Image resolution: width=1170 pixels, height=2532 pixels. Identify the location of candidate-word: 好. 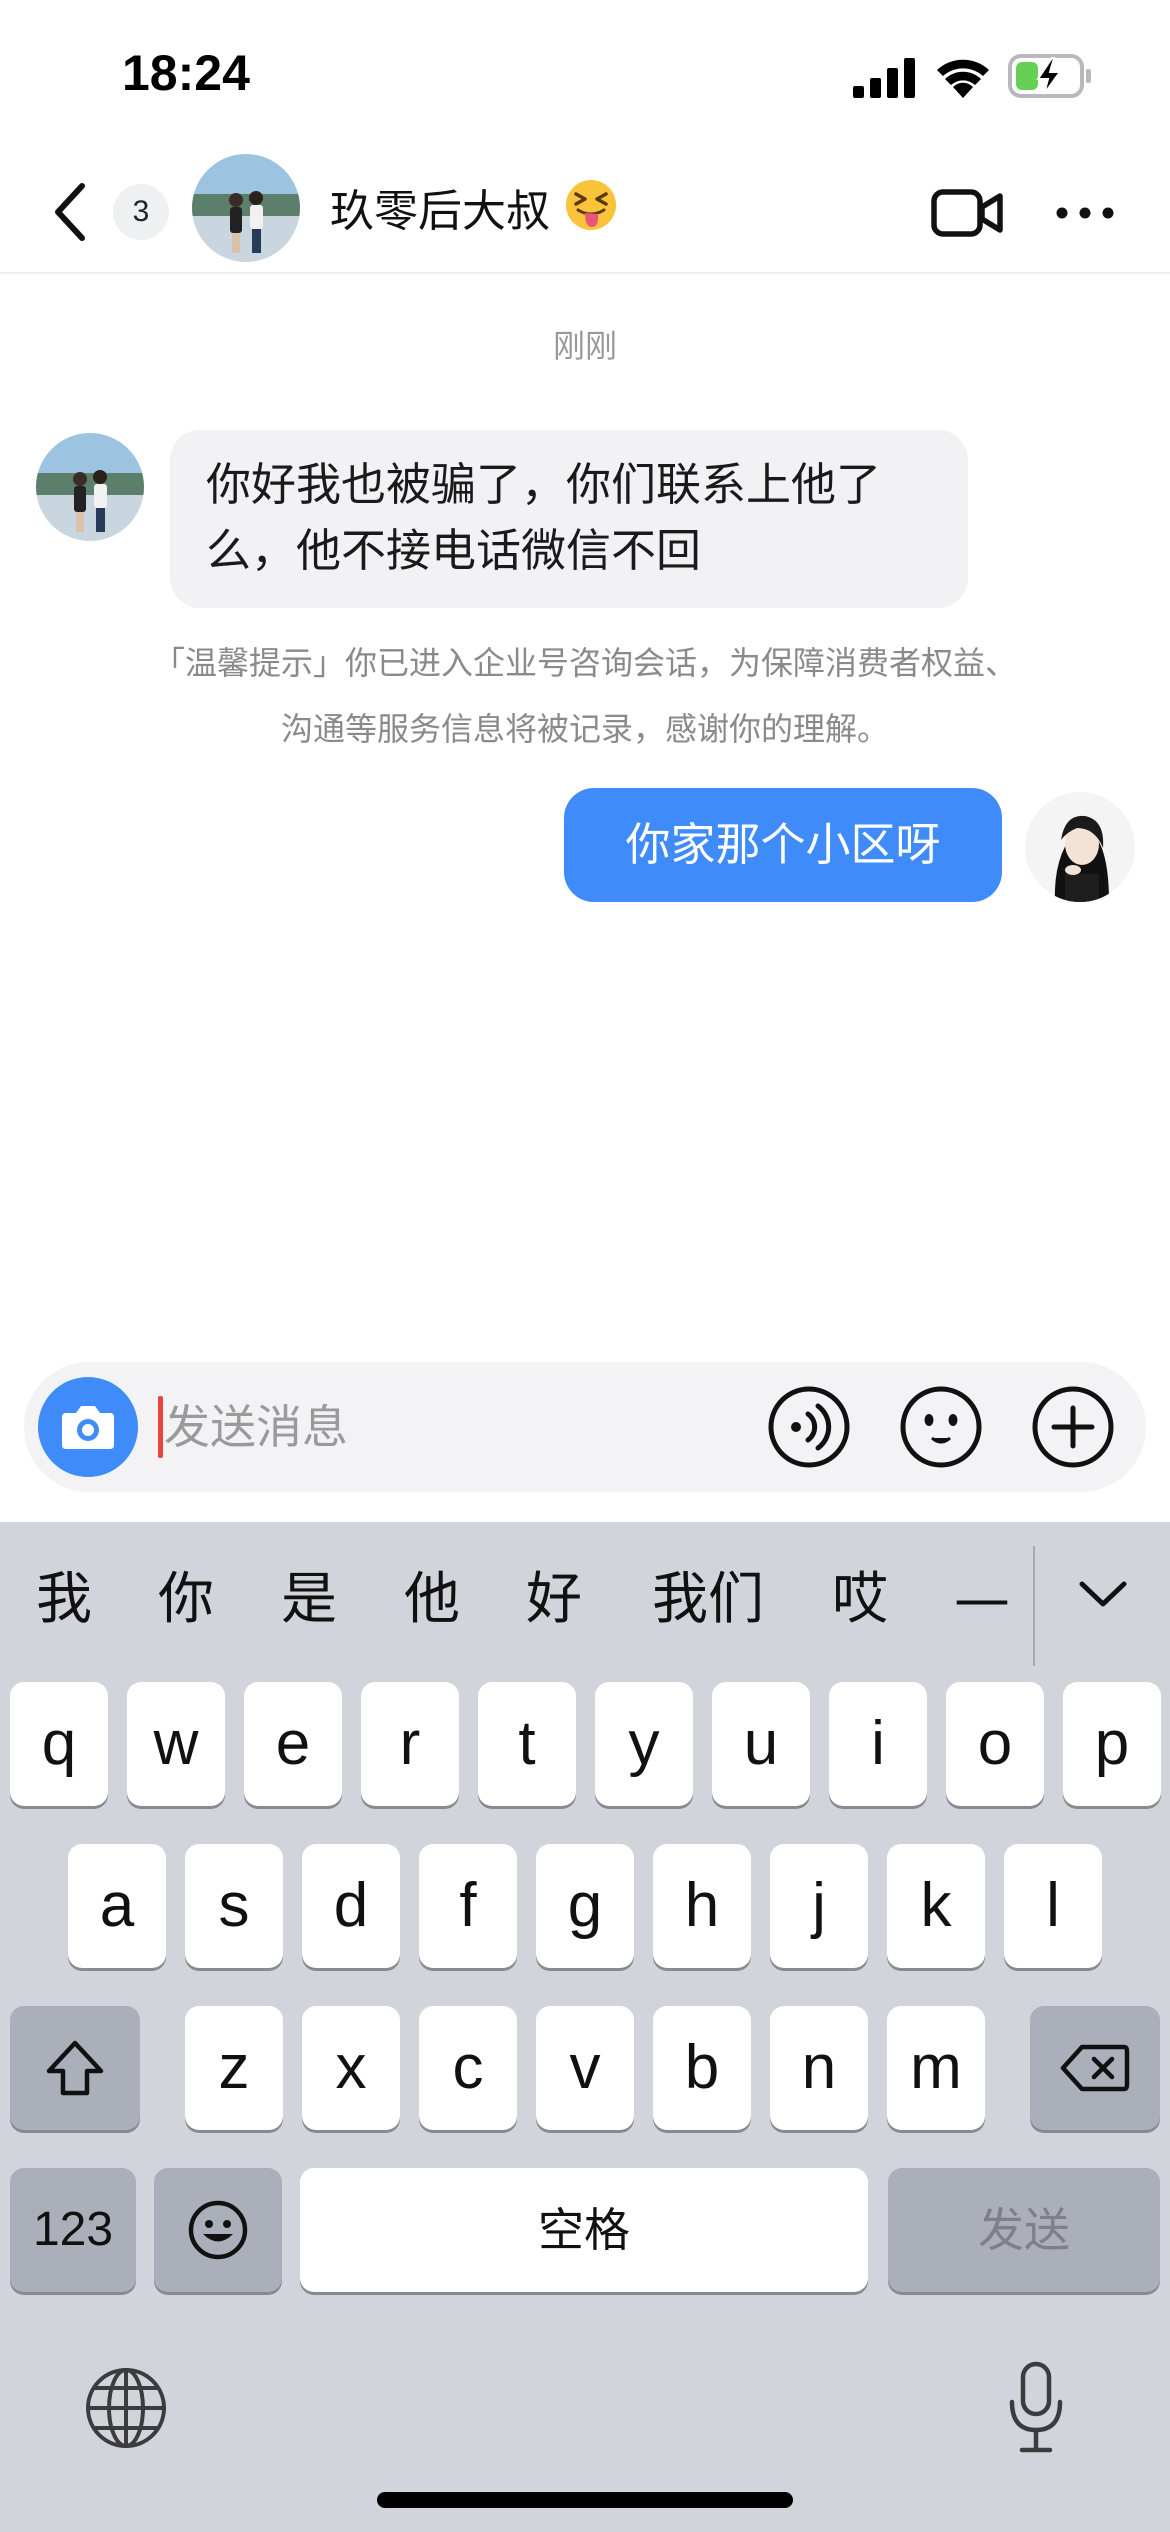
(554, 1600).